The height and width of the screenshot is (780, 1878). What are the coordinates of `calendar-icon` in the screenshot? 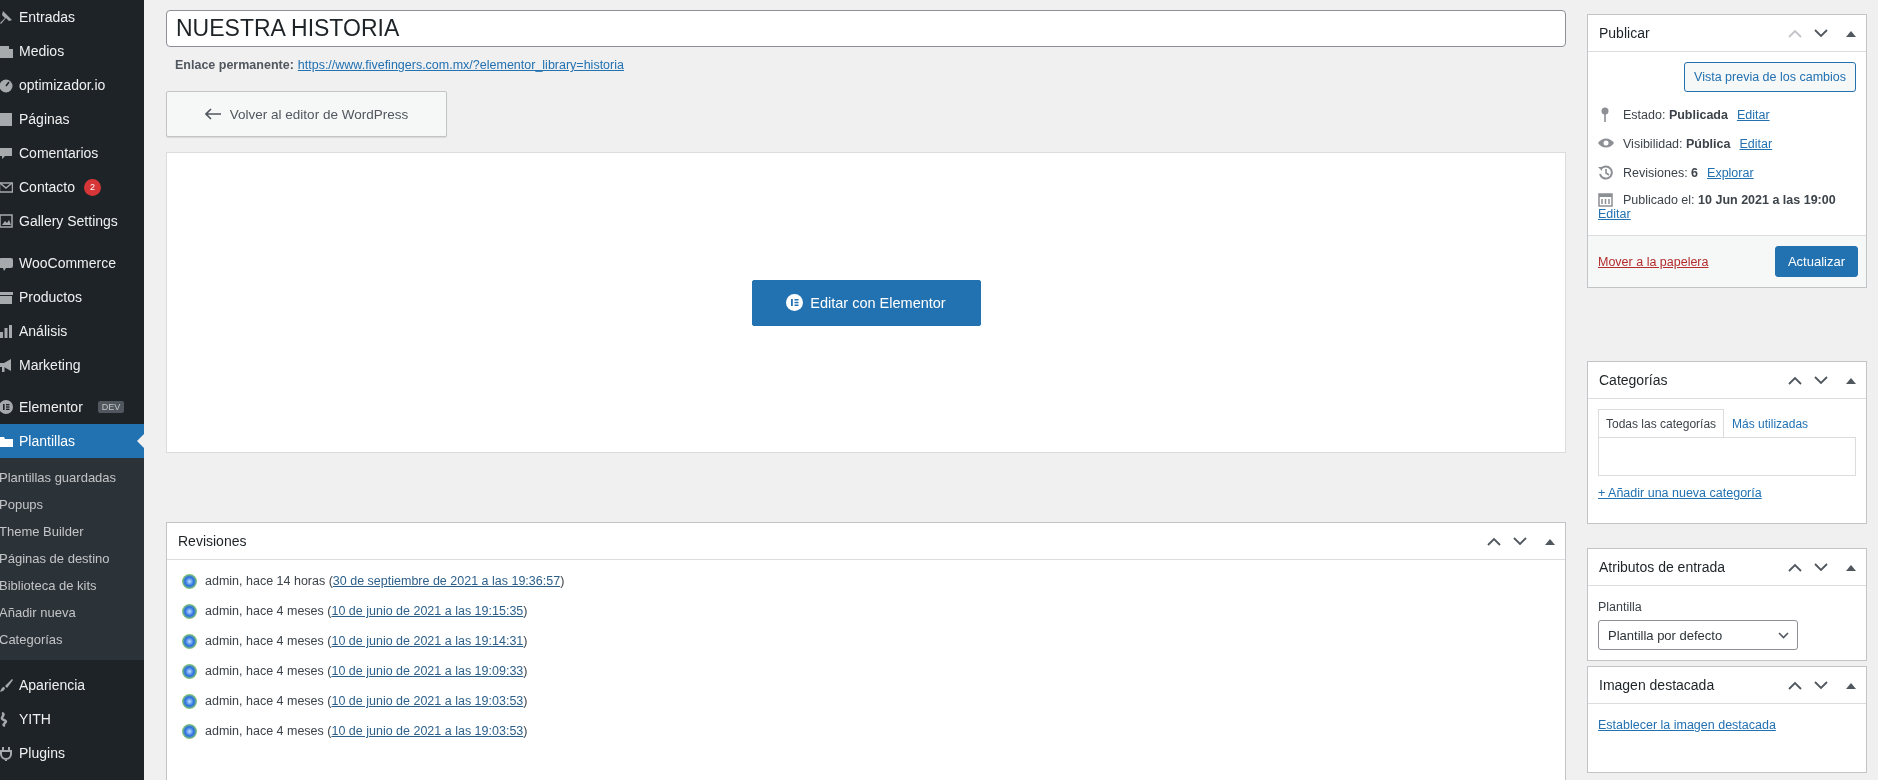 It's located at (1606, 199).